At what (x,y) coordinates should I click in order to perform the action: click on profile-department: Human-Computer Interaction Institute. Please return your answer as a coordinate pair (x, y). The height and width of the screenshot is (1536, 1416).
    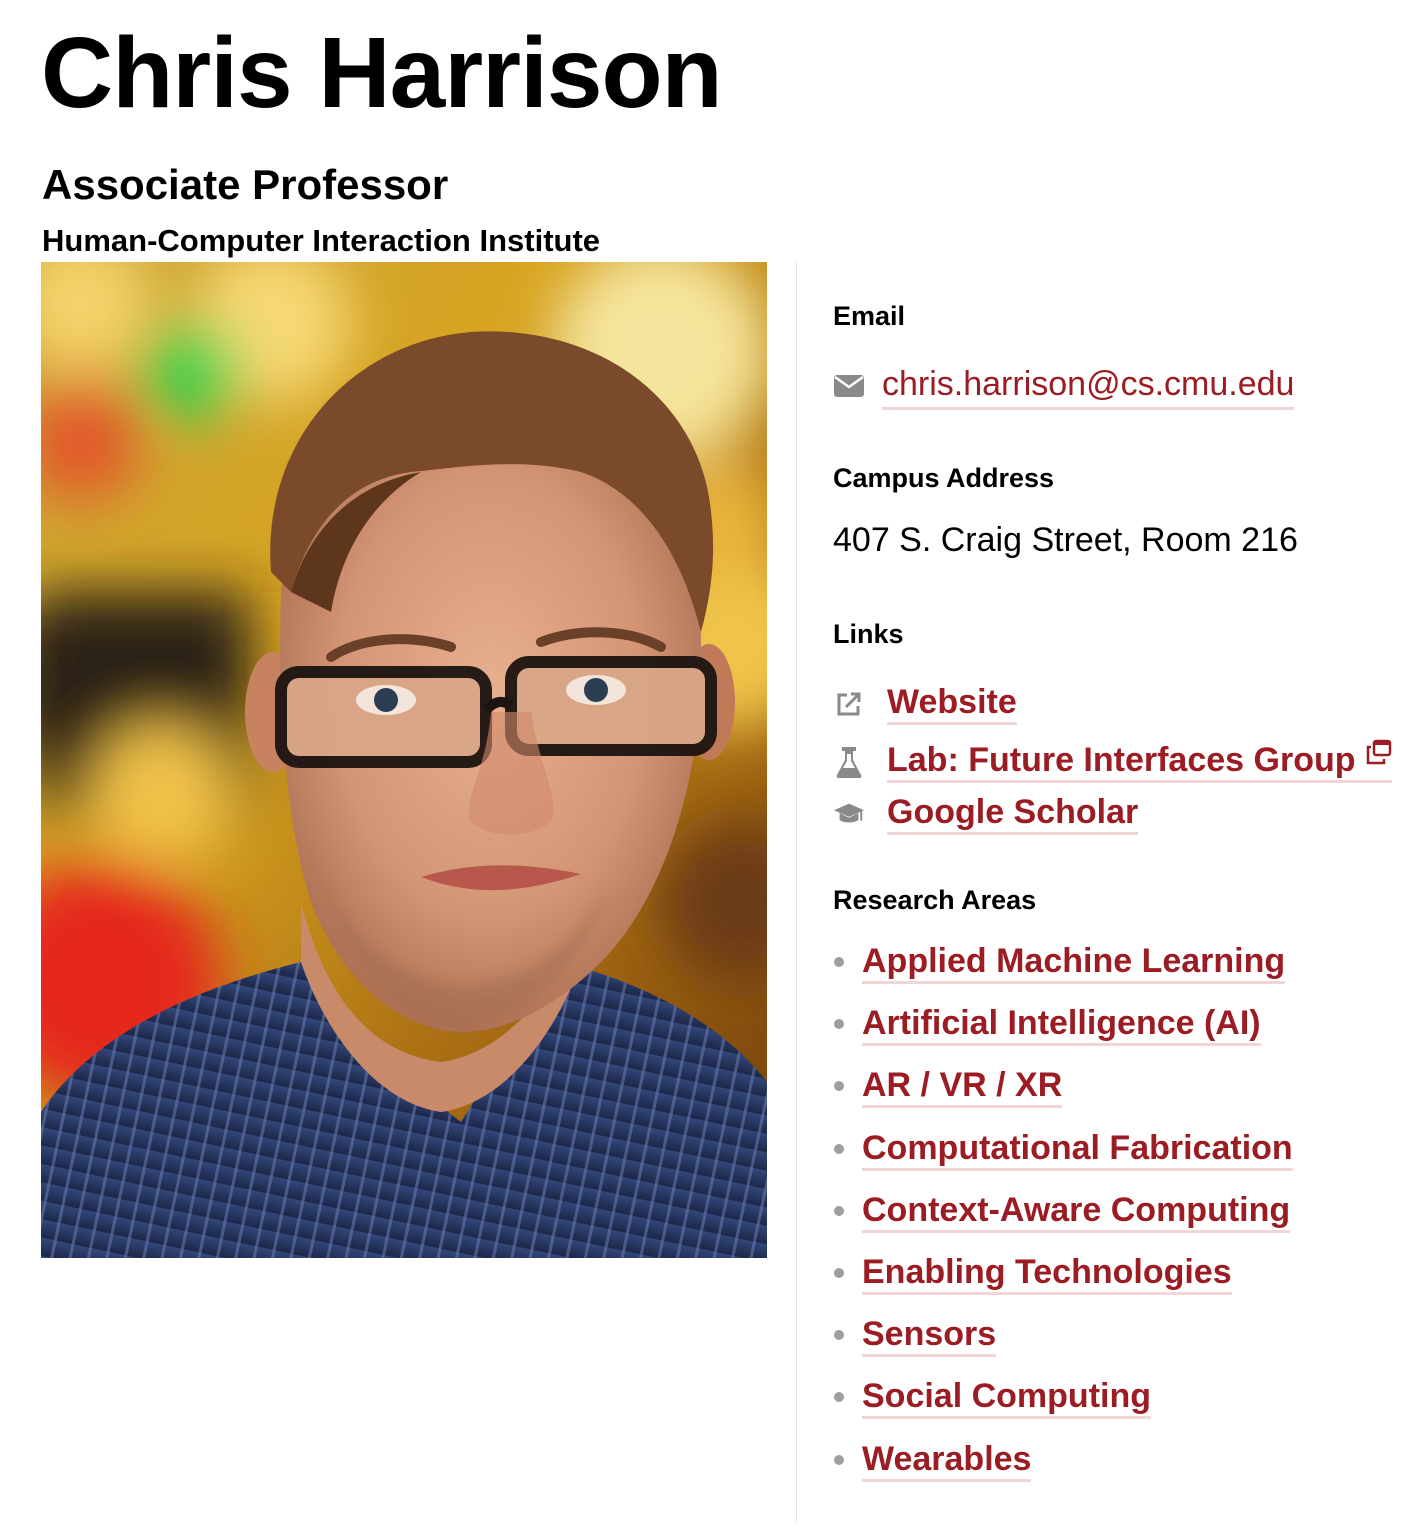
    Looking at the image, I should click on (321, 240).